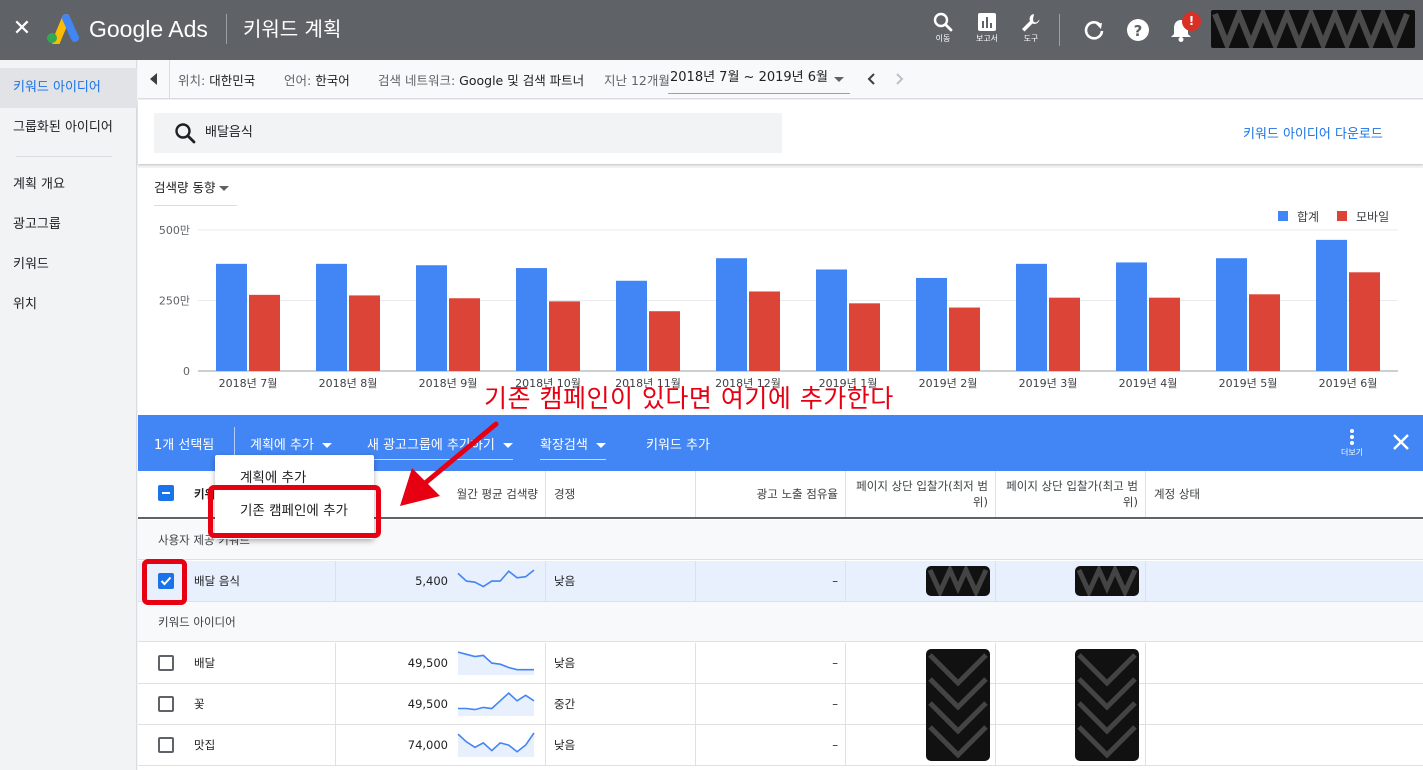  Describe the element at coordinates (229, 132) in the screenshot. I see `search-query: 배달음식` at that location.